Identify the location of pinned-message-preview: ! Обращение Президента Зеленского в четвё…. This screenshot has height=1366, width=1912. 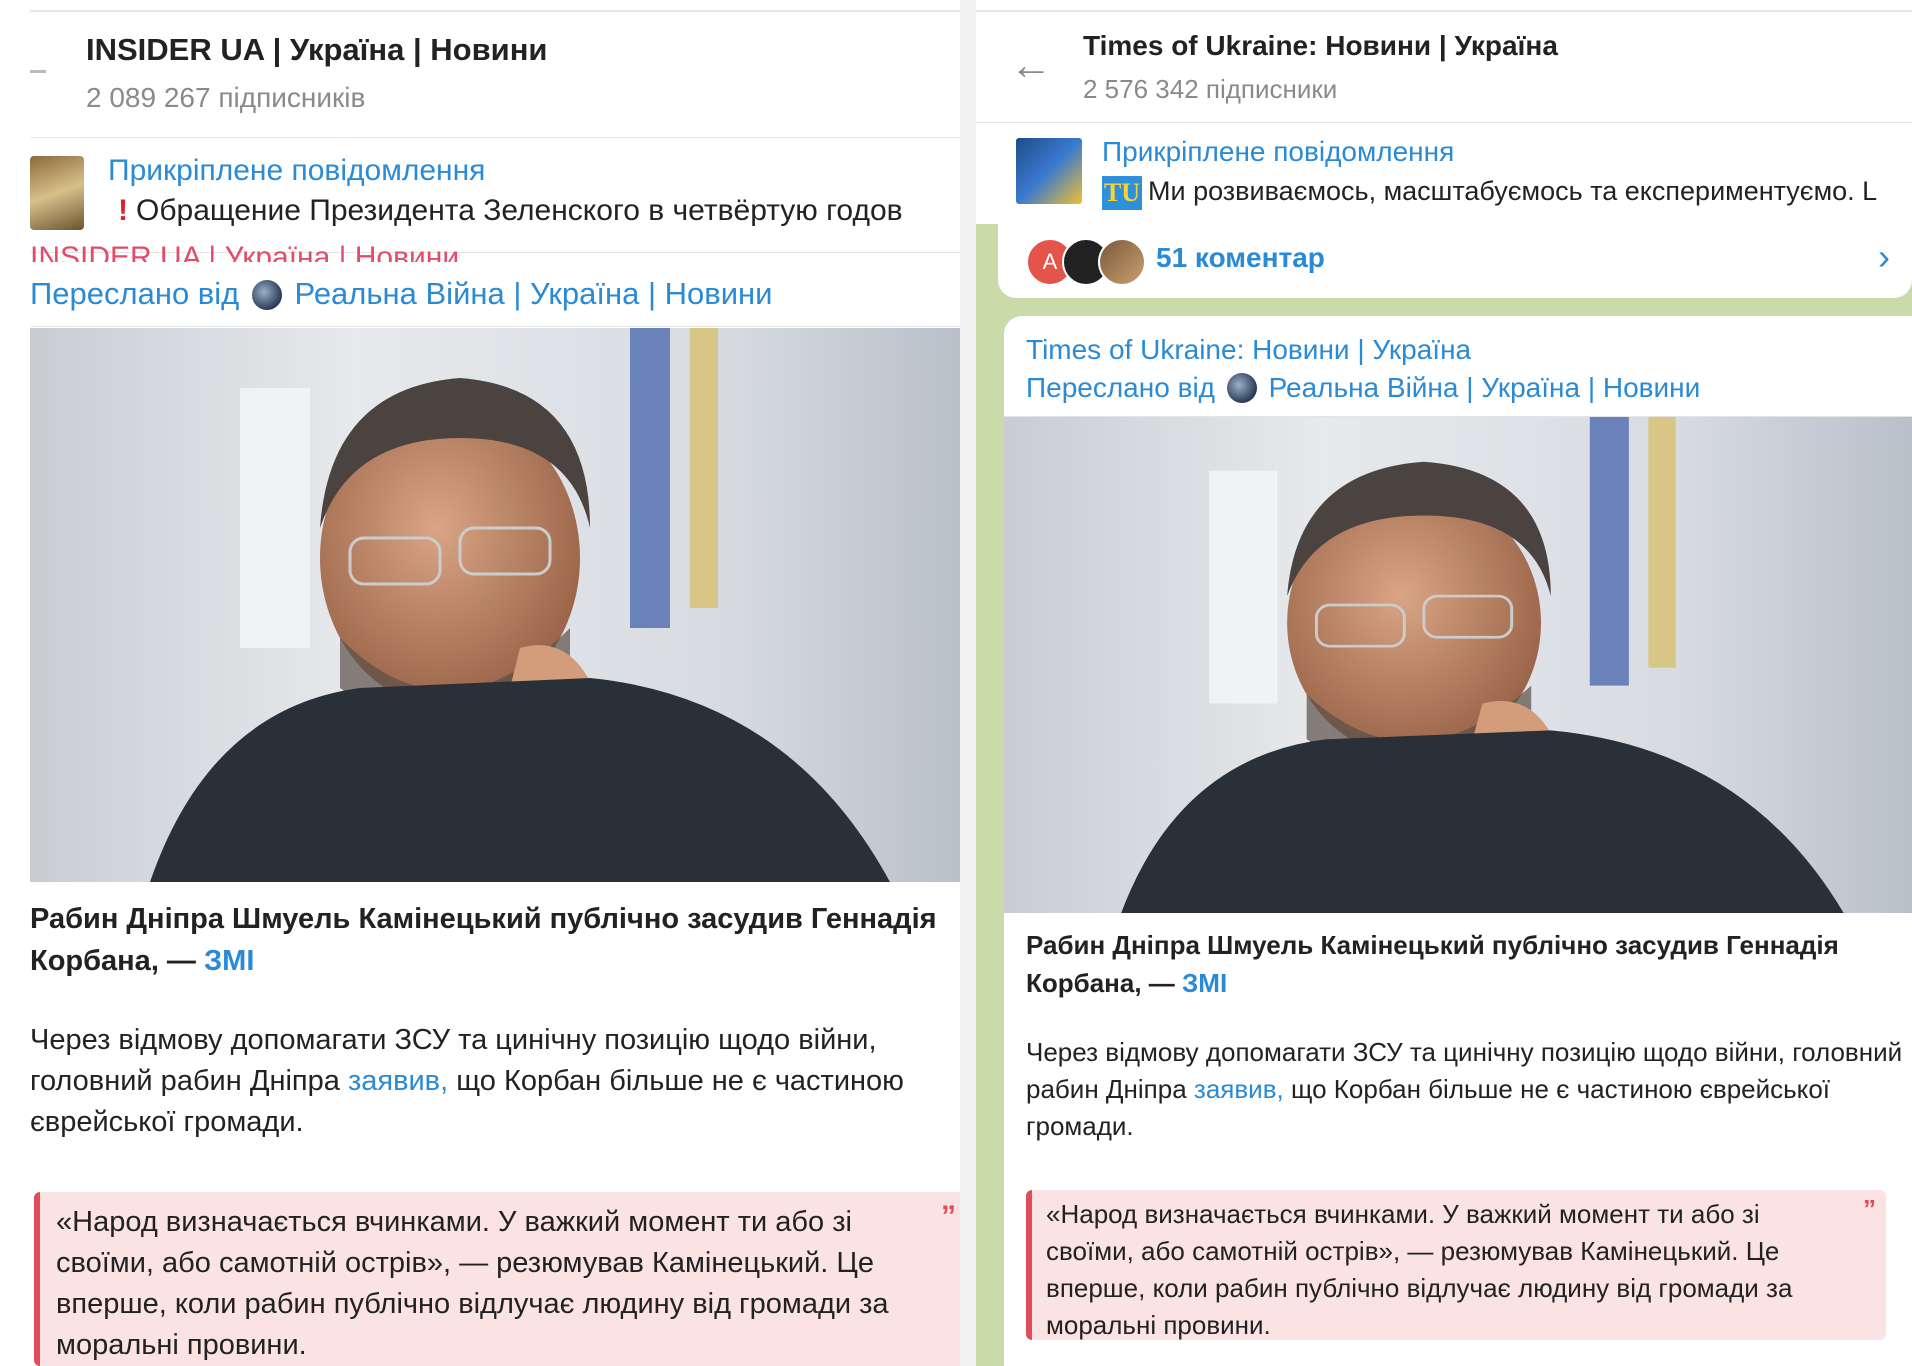
(510, 211).